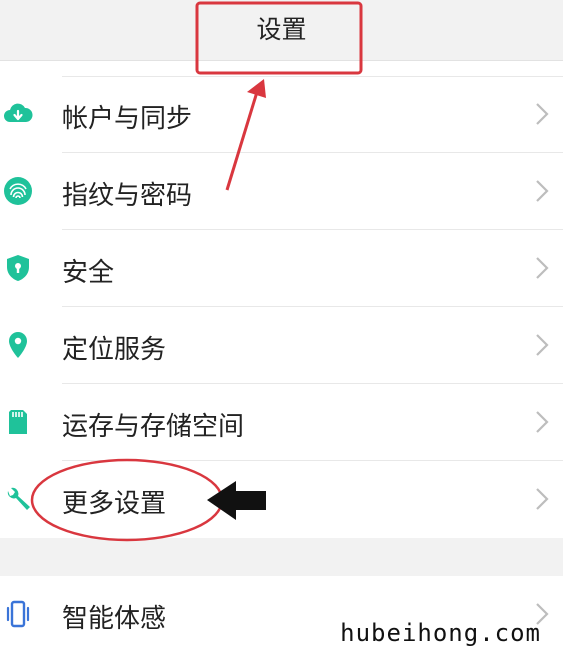 The height and width of the screenshot is (663, 563). Describe the element at coordinates (18, 114) in the screenshot. I see `cloud-icon` at that location.